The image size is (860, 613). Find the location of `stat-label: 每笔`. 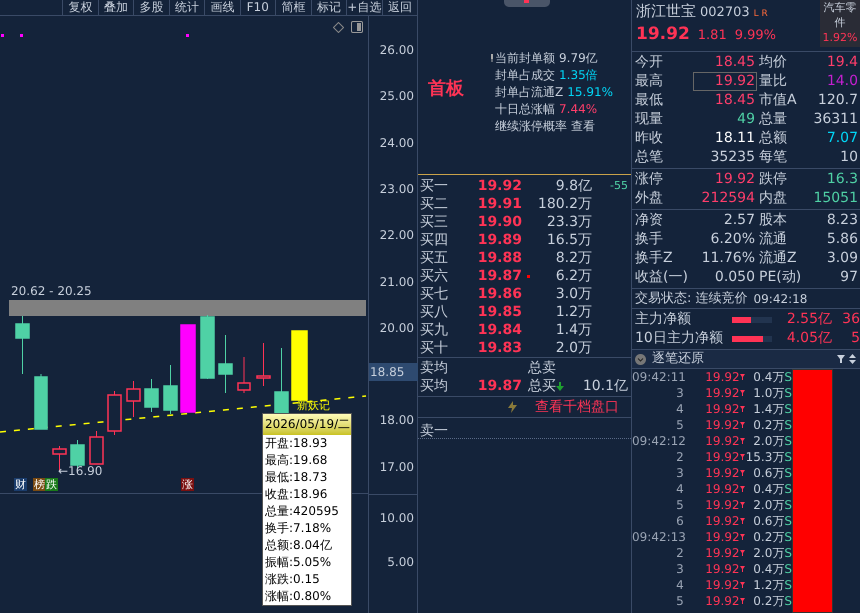

stat-label: 每笔 is located at coordinates (773, 157).